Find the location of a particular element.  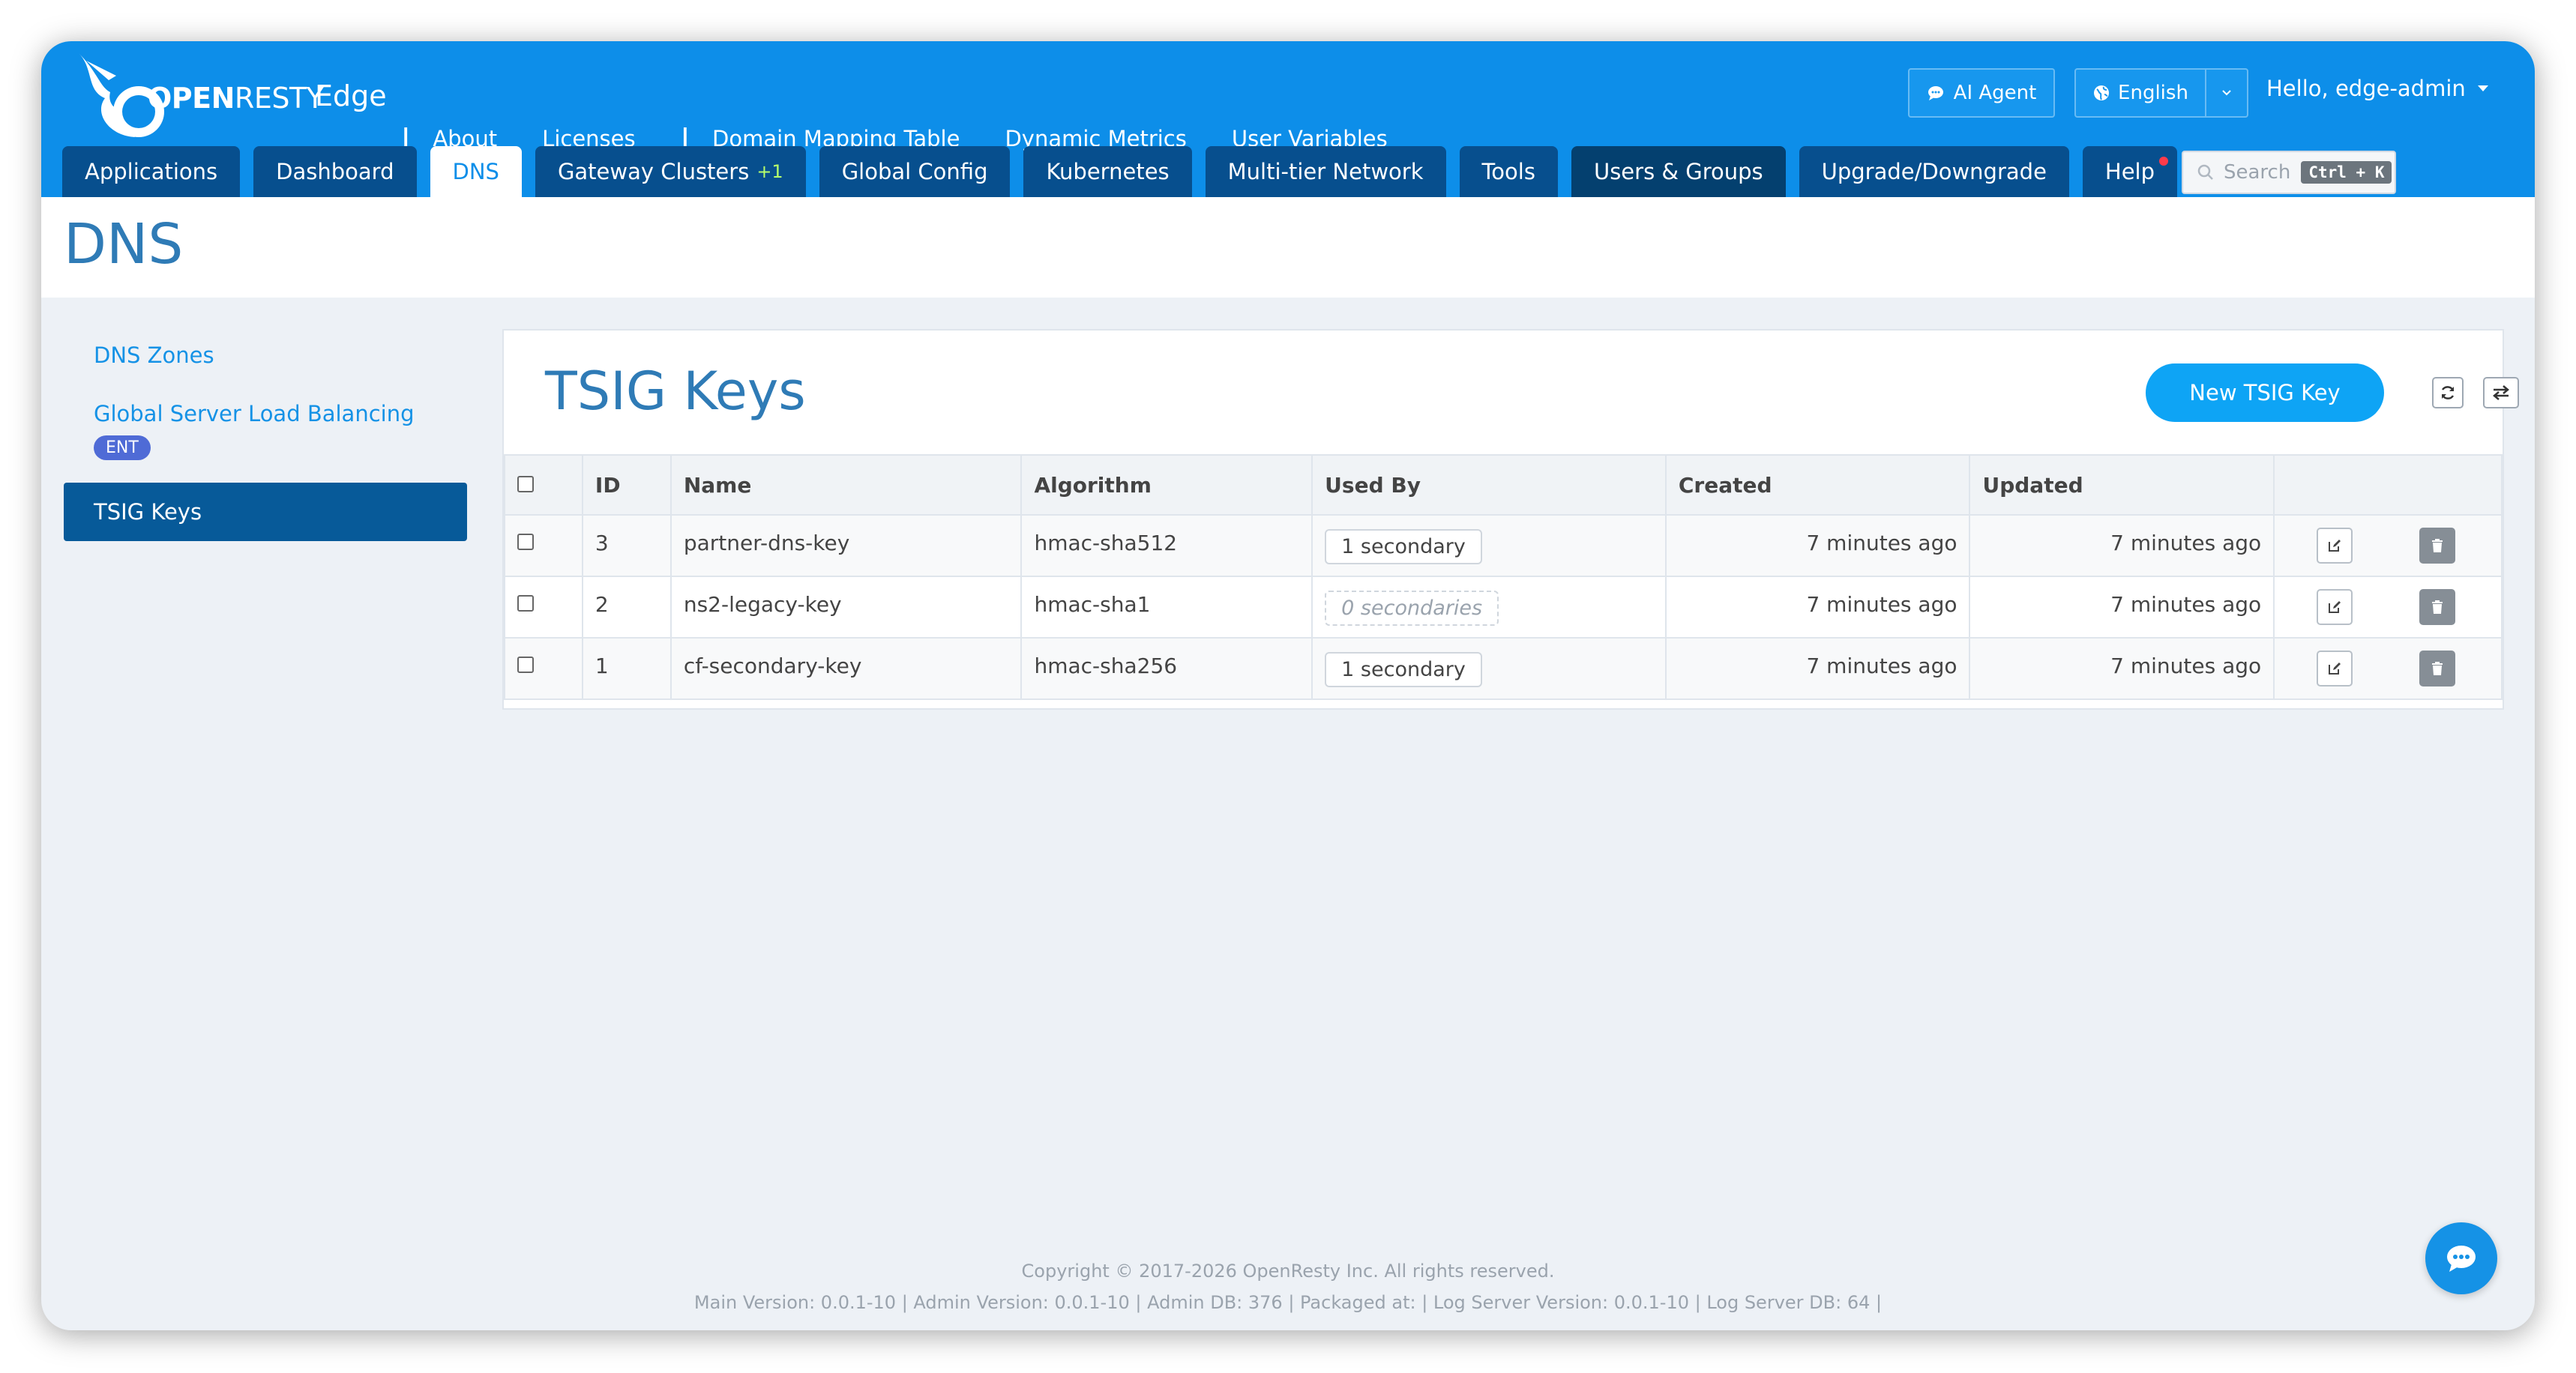

refresh-button is located at coordinates (2448, 392).